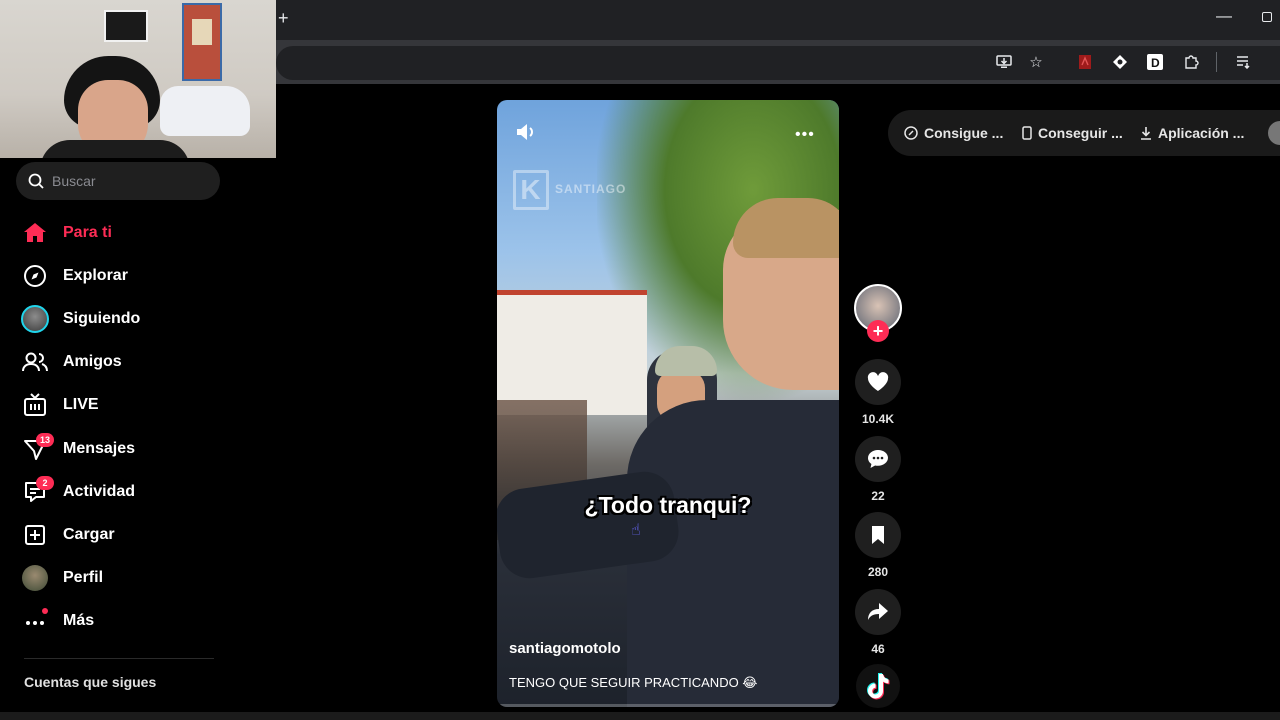  Describe the element at coordinates (565, 648) in the screenshot. I see `video-username: santiagomotolo` at that location.